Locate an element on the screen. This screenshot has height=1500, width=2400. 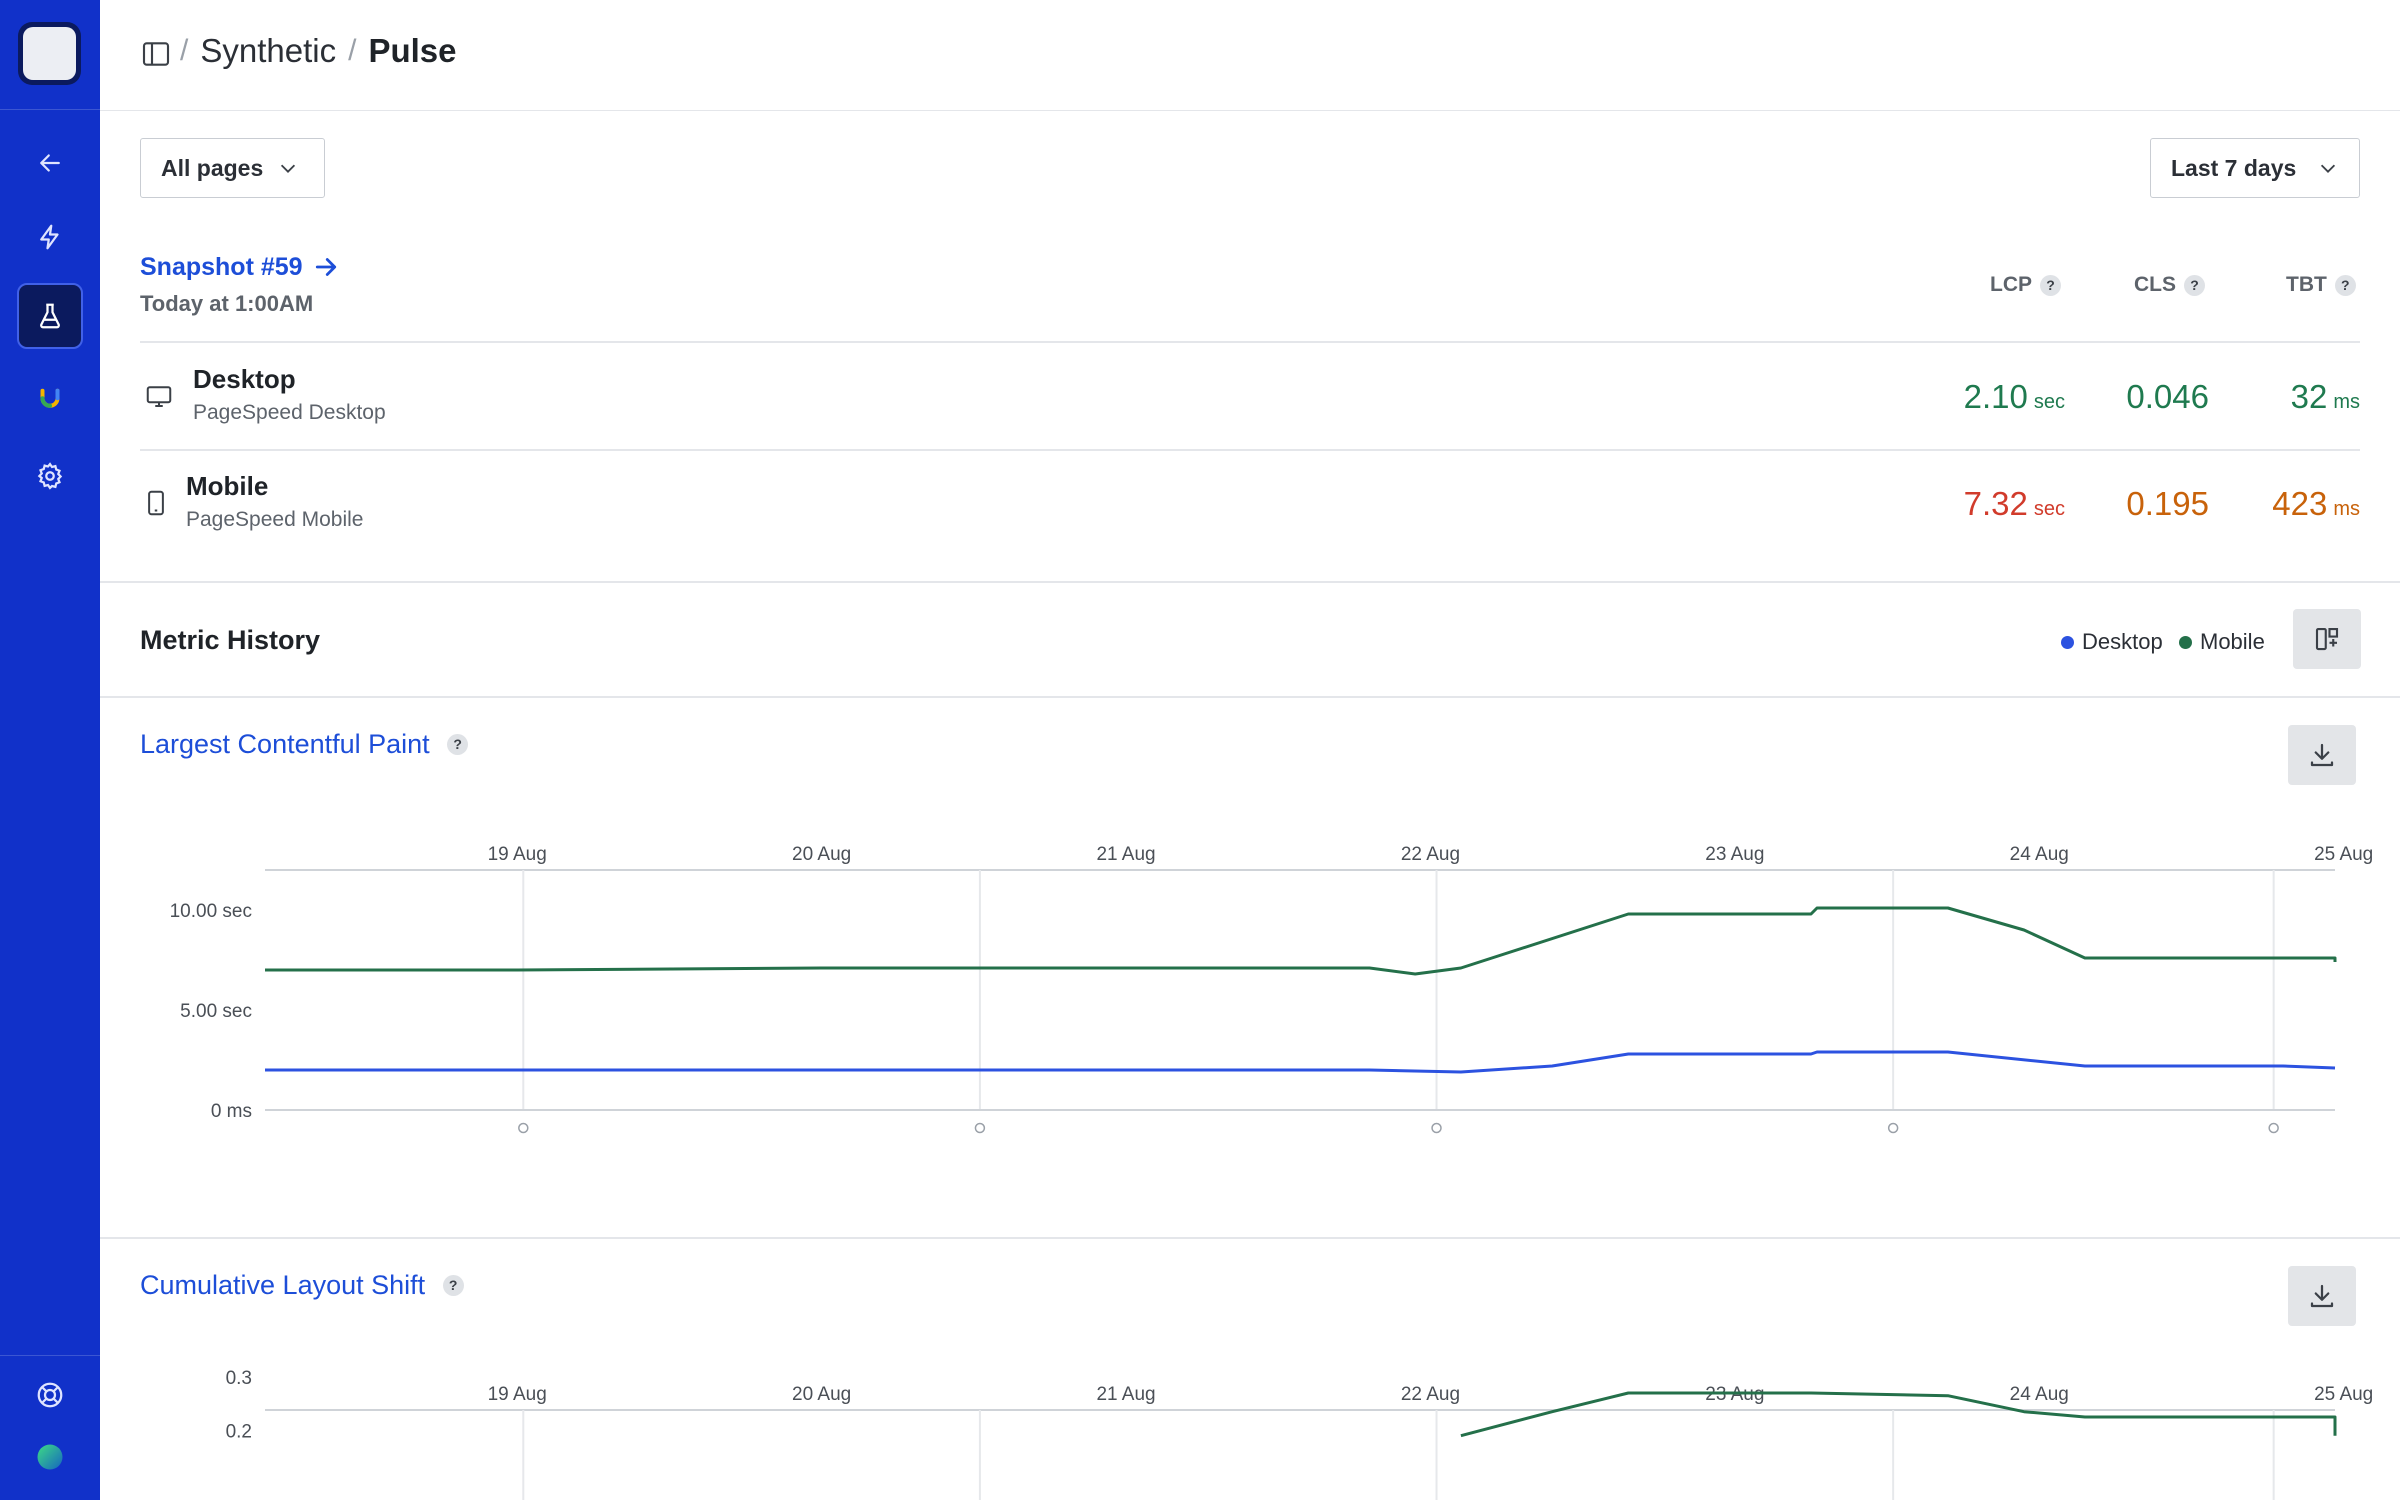
legend-desktop: Desktop is located at coordinates (2112, 642).